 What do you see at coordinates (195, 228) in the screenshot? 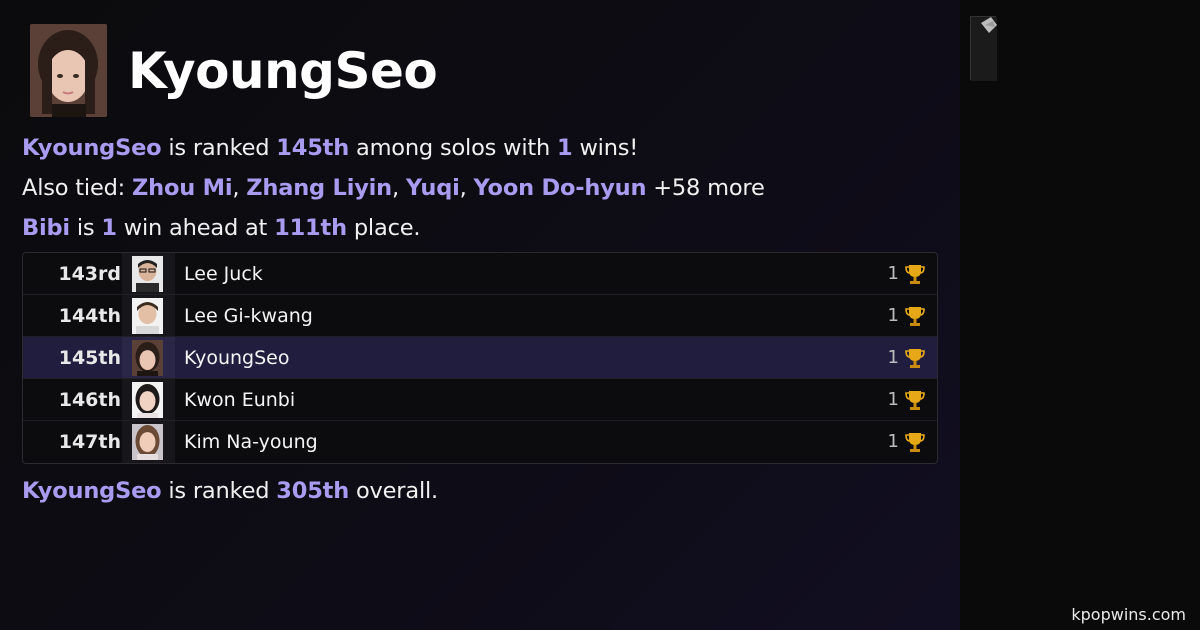
I see `text: win ahead at` at bounding box center [195, 228].